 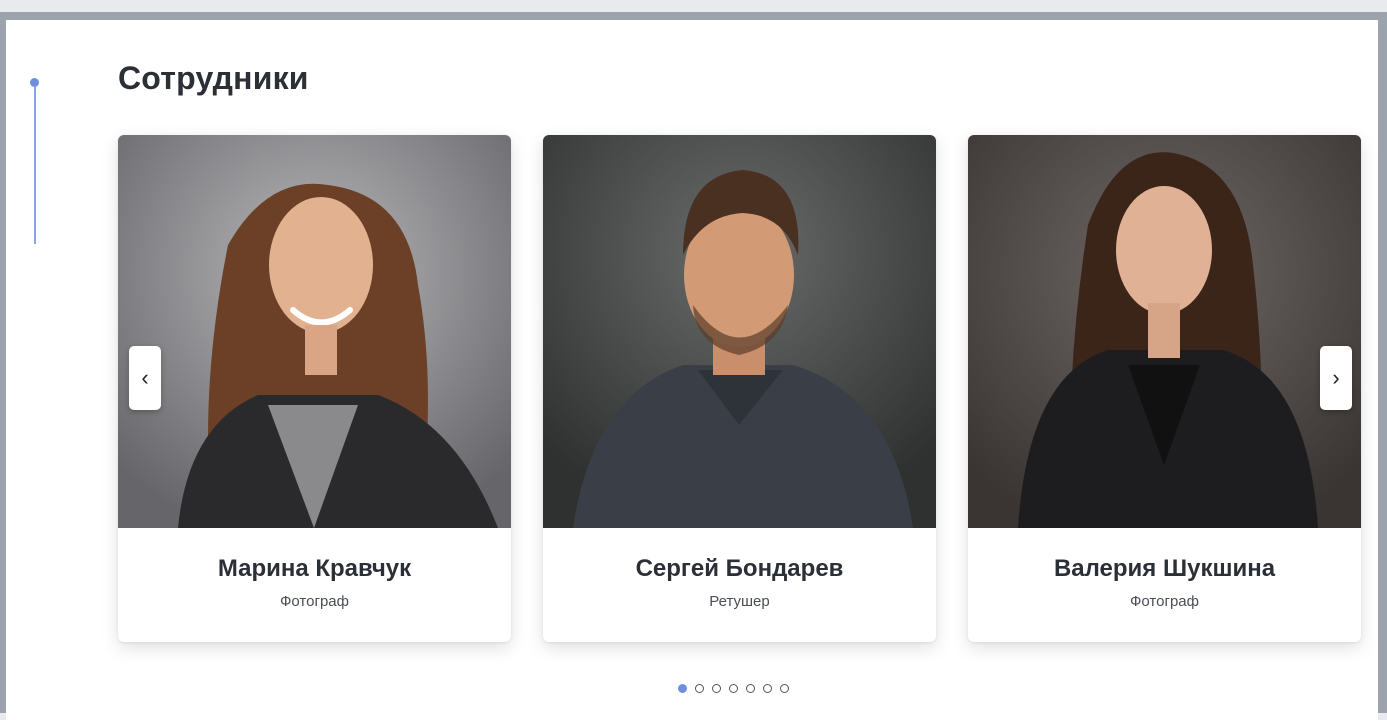 I want to click on carousel-pagination, so click(x=733, y=690).